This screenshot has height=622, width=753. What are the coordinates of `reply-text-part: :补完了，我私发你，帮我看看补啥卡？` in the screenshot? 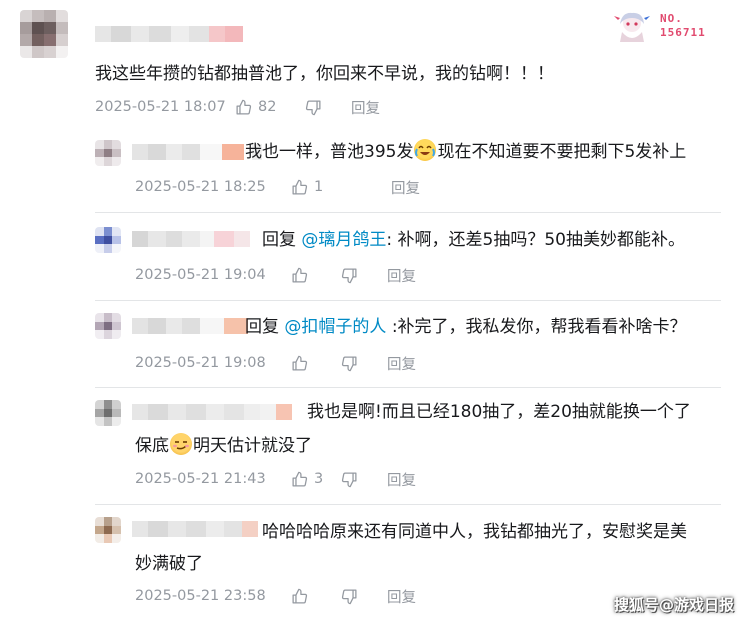 It's located at (539, 327).